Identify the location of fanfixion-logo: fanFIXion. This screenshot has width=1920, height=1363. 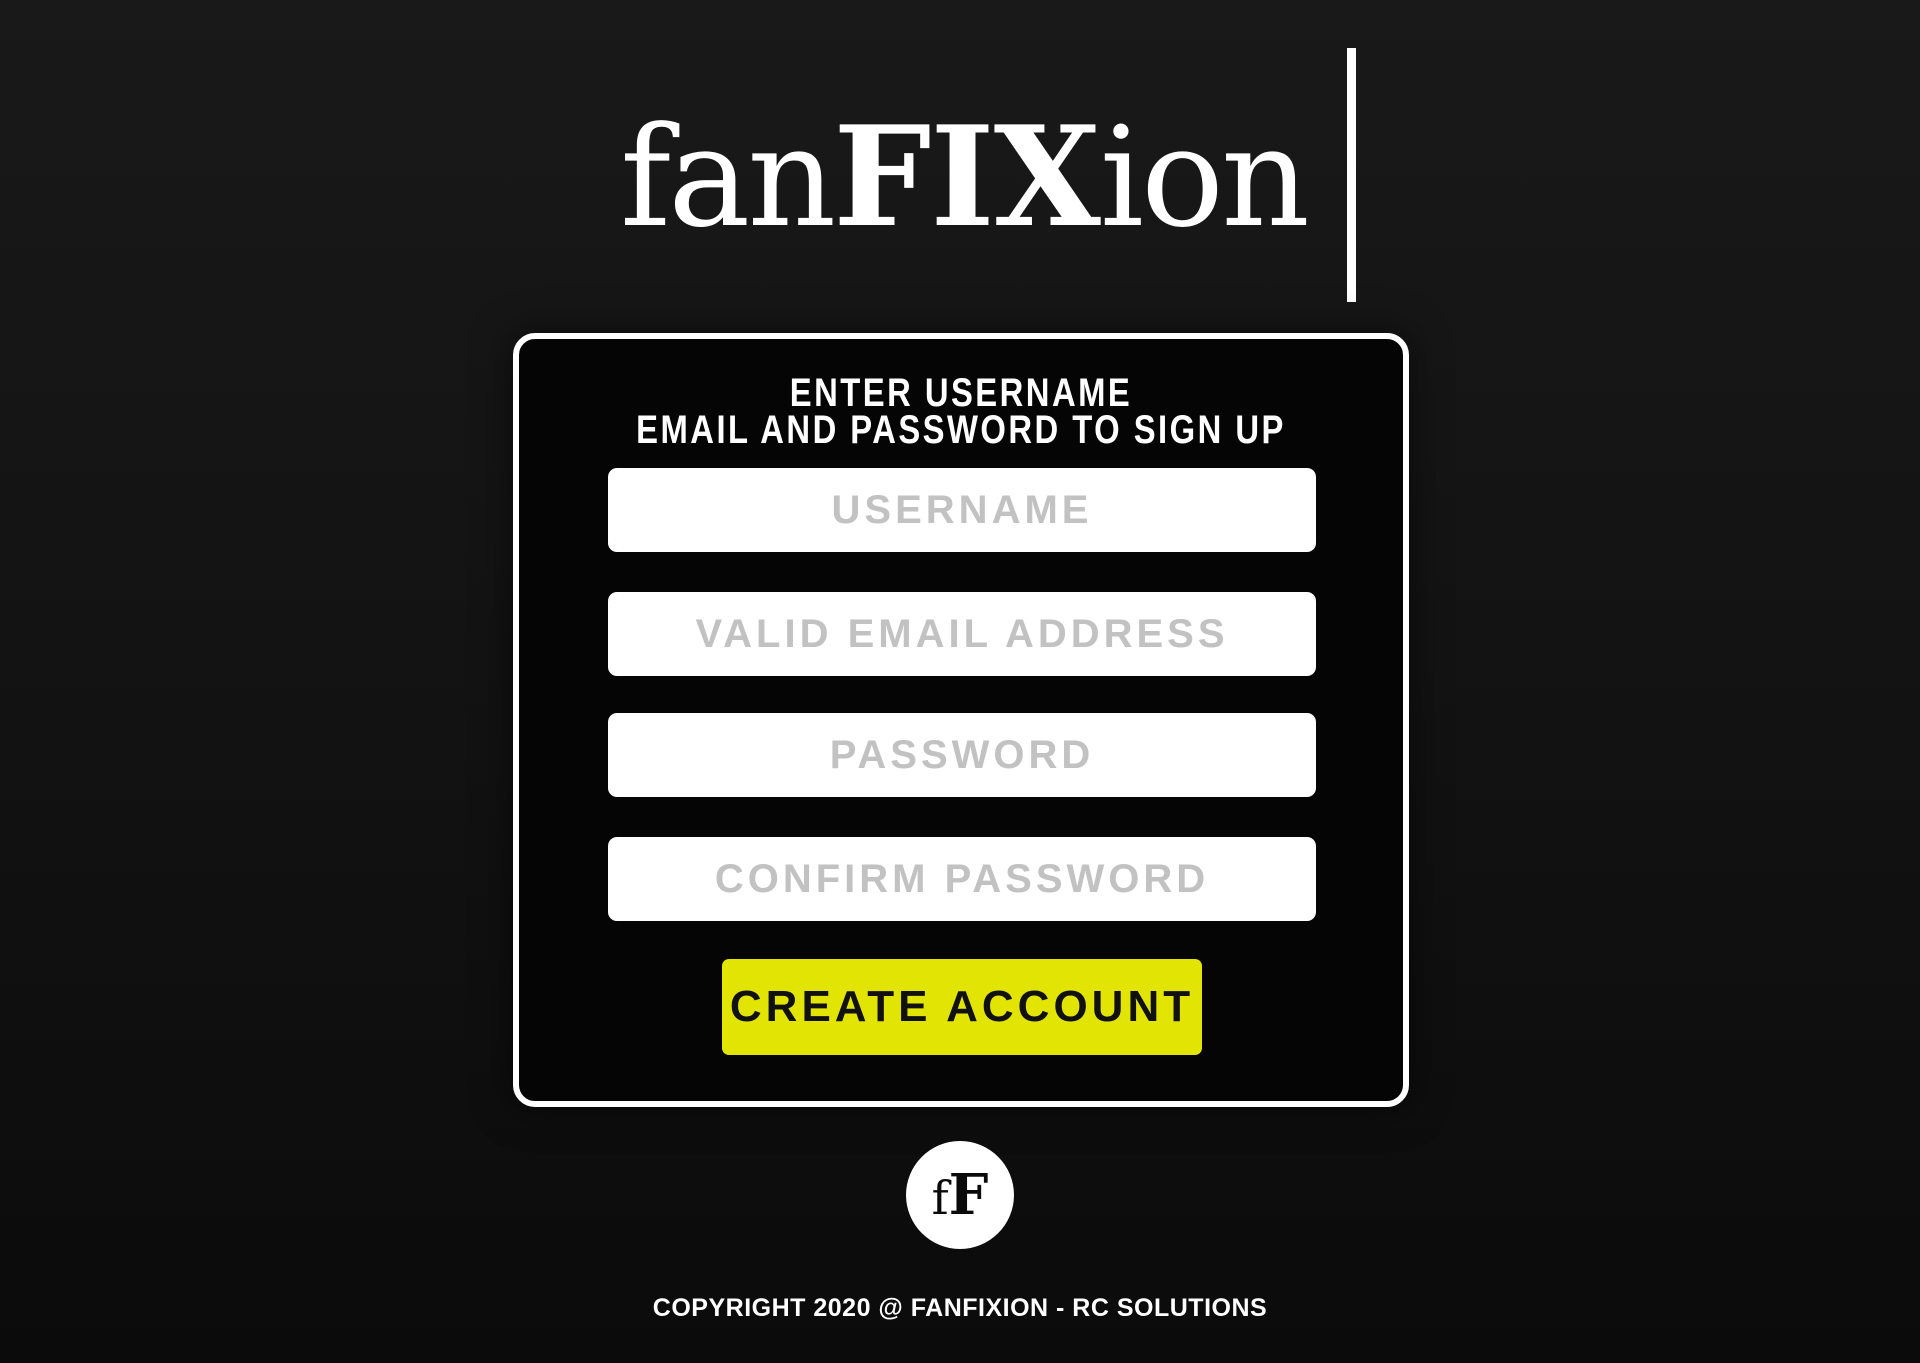
(965, 177).